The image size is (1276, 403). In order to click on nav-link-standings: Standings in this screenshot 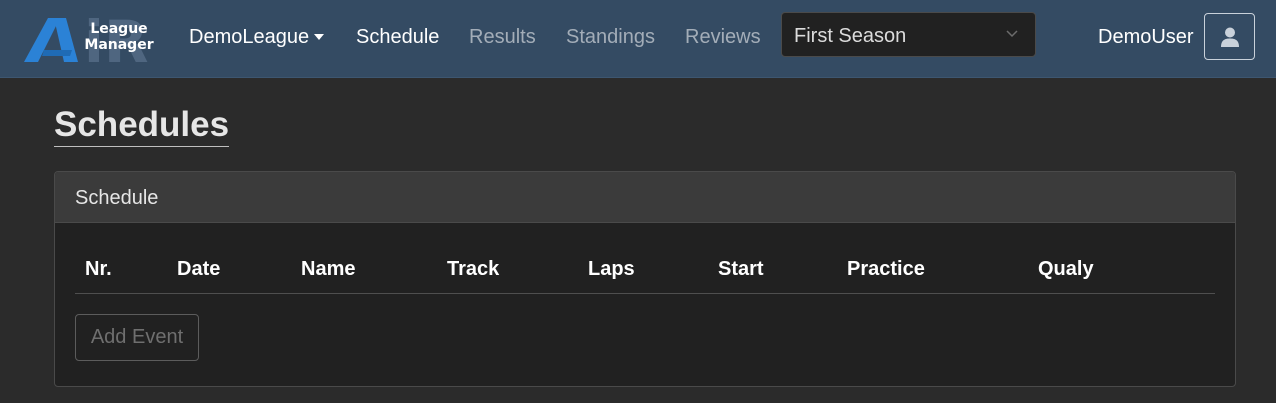, I will do `click(610, 37)`.